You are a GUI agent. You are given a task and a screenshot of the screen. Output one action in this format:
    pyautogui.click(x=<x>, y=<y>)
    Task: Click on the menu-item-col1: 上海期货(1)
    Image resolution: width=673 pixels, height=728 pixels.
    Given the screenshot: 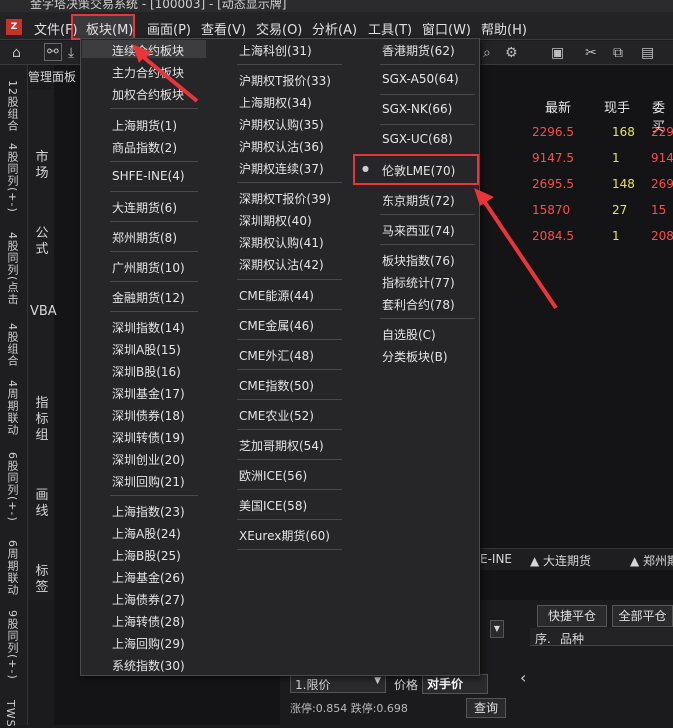 What is the action you would take?
    pyautogui.click(x=144, y=125)
    